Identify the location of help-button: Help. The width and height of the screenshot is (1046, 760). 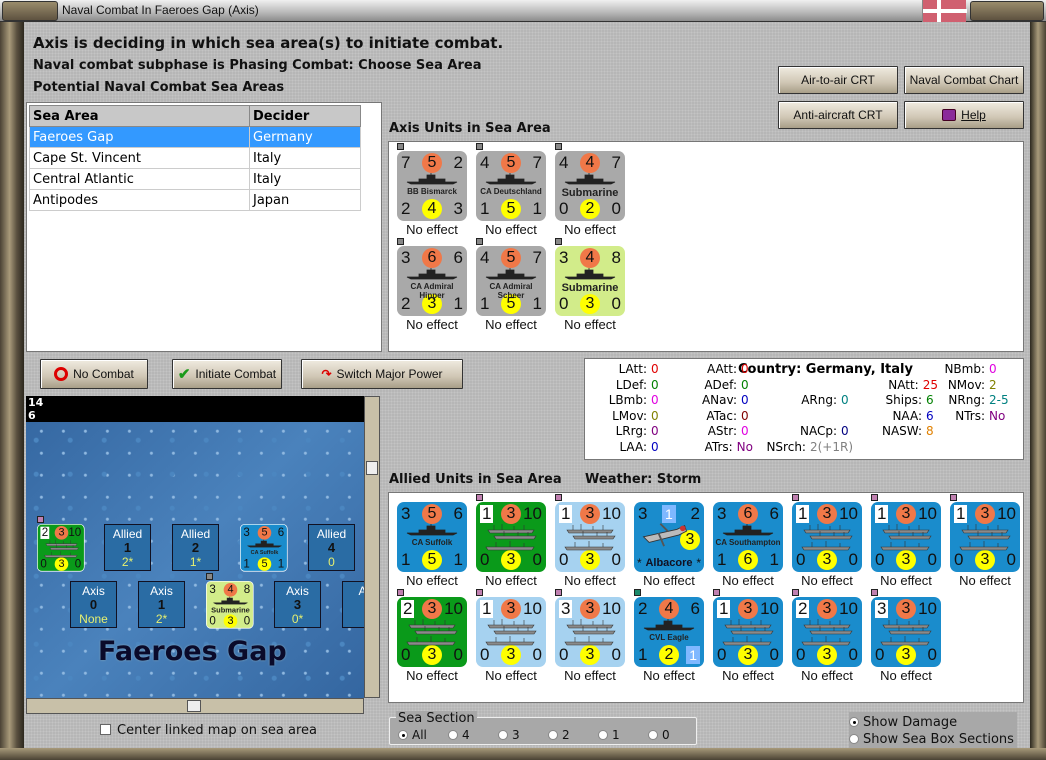
(964, 115).